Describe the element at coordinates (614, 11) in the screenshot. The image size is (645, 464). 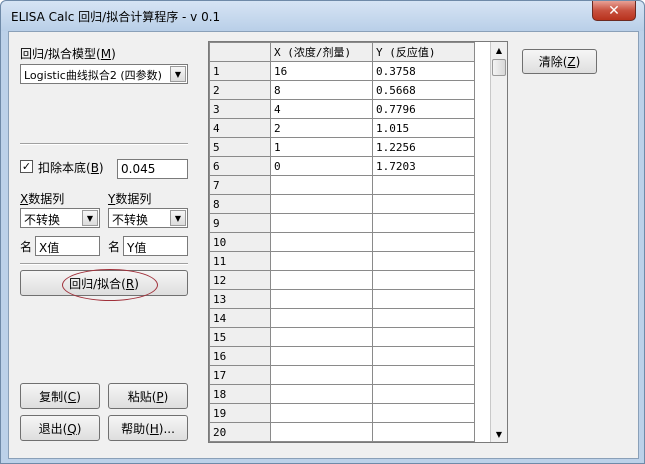
I see `close-button: ✕` at that location.